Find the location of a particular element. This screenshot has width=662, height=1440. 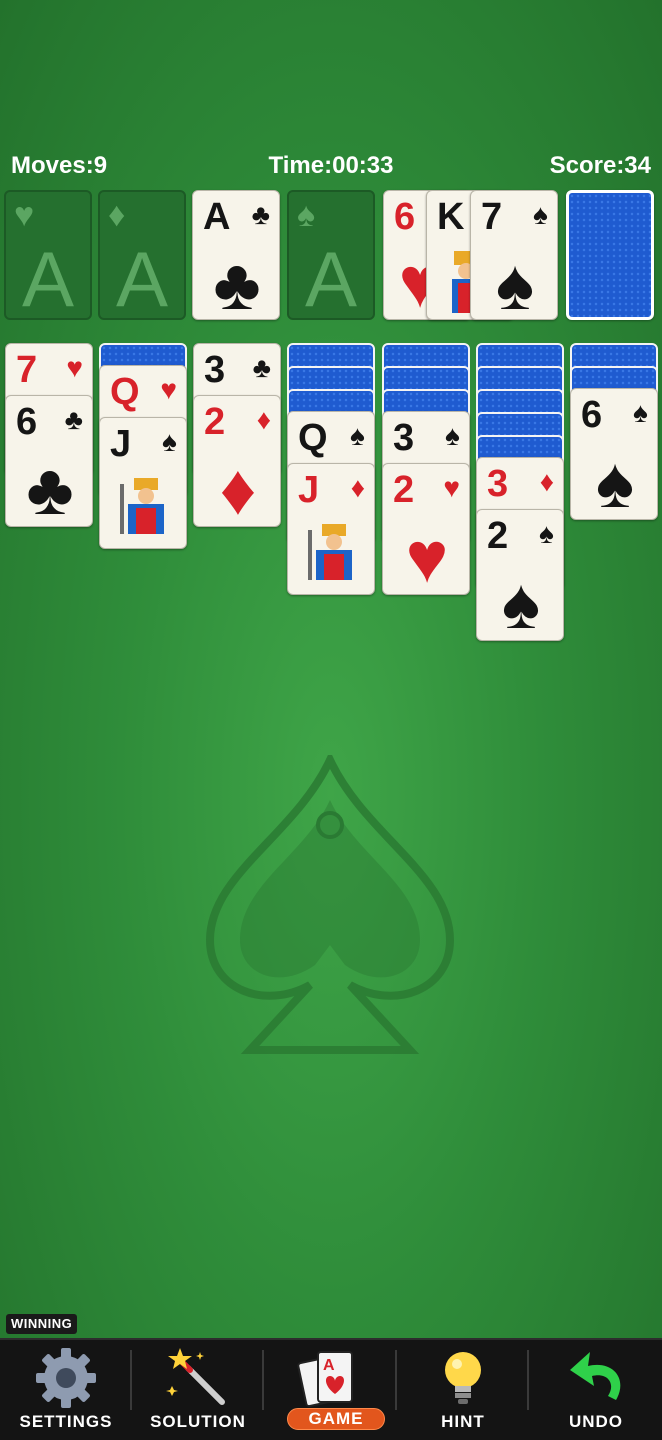

tableau-card: 2 ♠ ♠ is located at coordinates (520, 575).